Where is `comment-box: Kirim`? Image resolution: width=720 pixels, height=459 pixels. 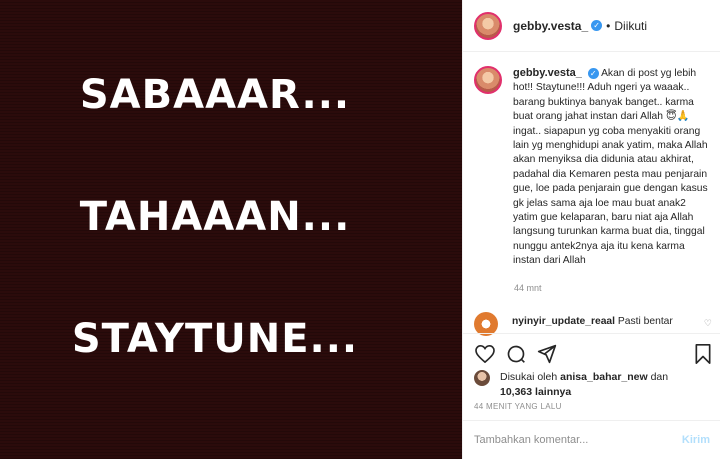
comment-box: Kirim is located at coordinates (591, 439).